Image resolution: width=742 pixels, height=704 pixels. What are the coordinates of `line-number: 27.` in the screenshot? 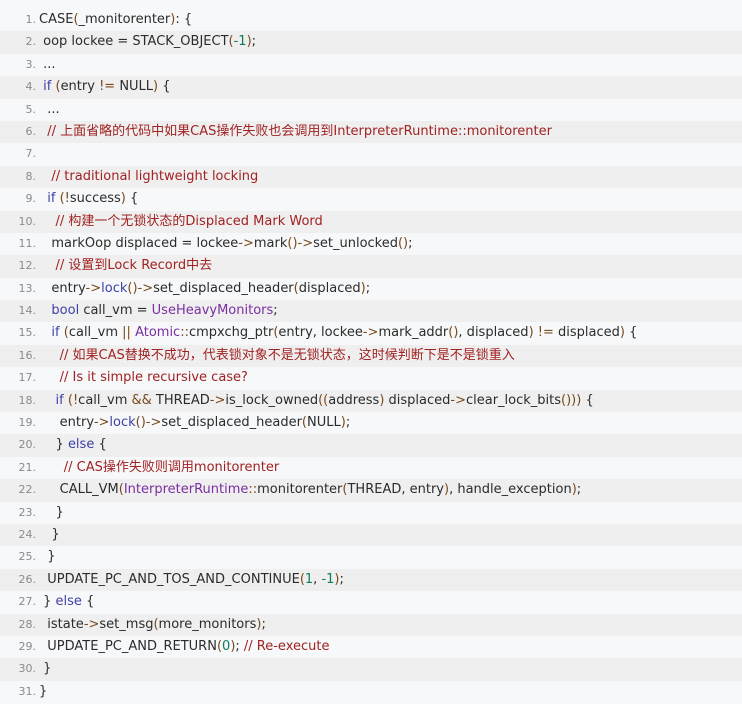 It's located at (27, 602).